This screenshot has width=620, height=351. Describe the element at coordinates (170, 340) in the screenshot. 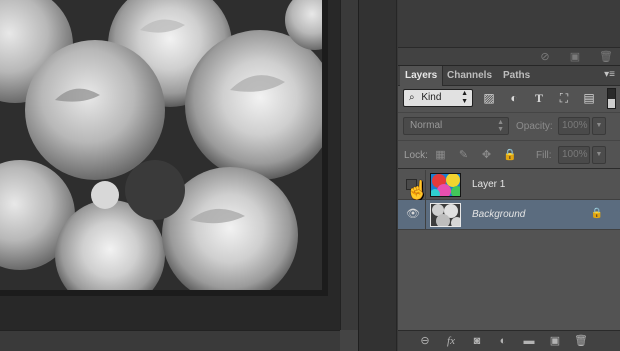

I see `horizontal-scrollbar` at that location.